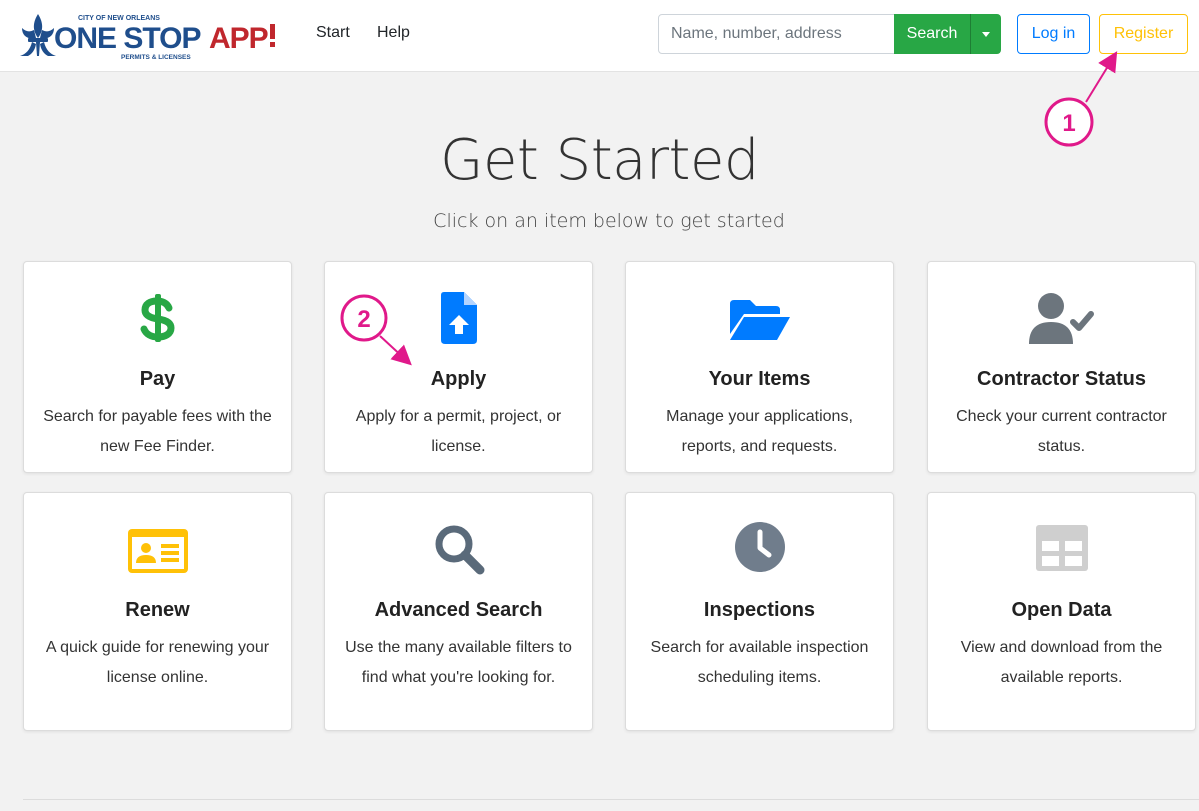  Describe the element at coordinates (238, 38) in the screenshot. I see `logo-app-text: APP` at that location.